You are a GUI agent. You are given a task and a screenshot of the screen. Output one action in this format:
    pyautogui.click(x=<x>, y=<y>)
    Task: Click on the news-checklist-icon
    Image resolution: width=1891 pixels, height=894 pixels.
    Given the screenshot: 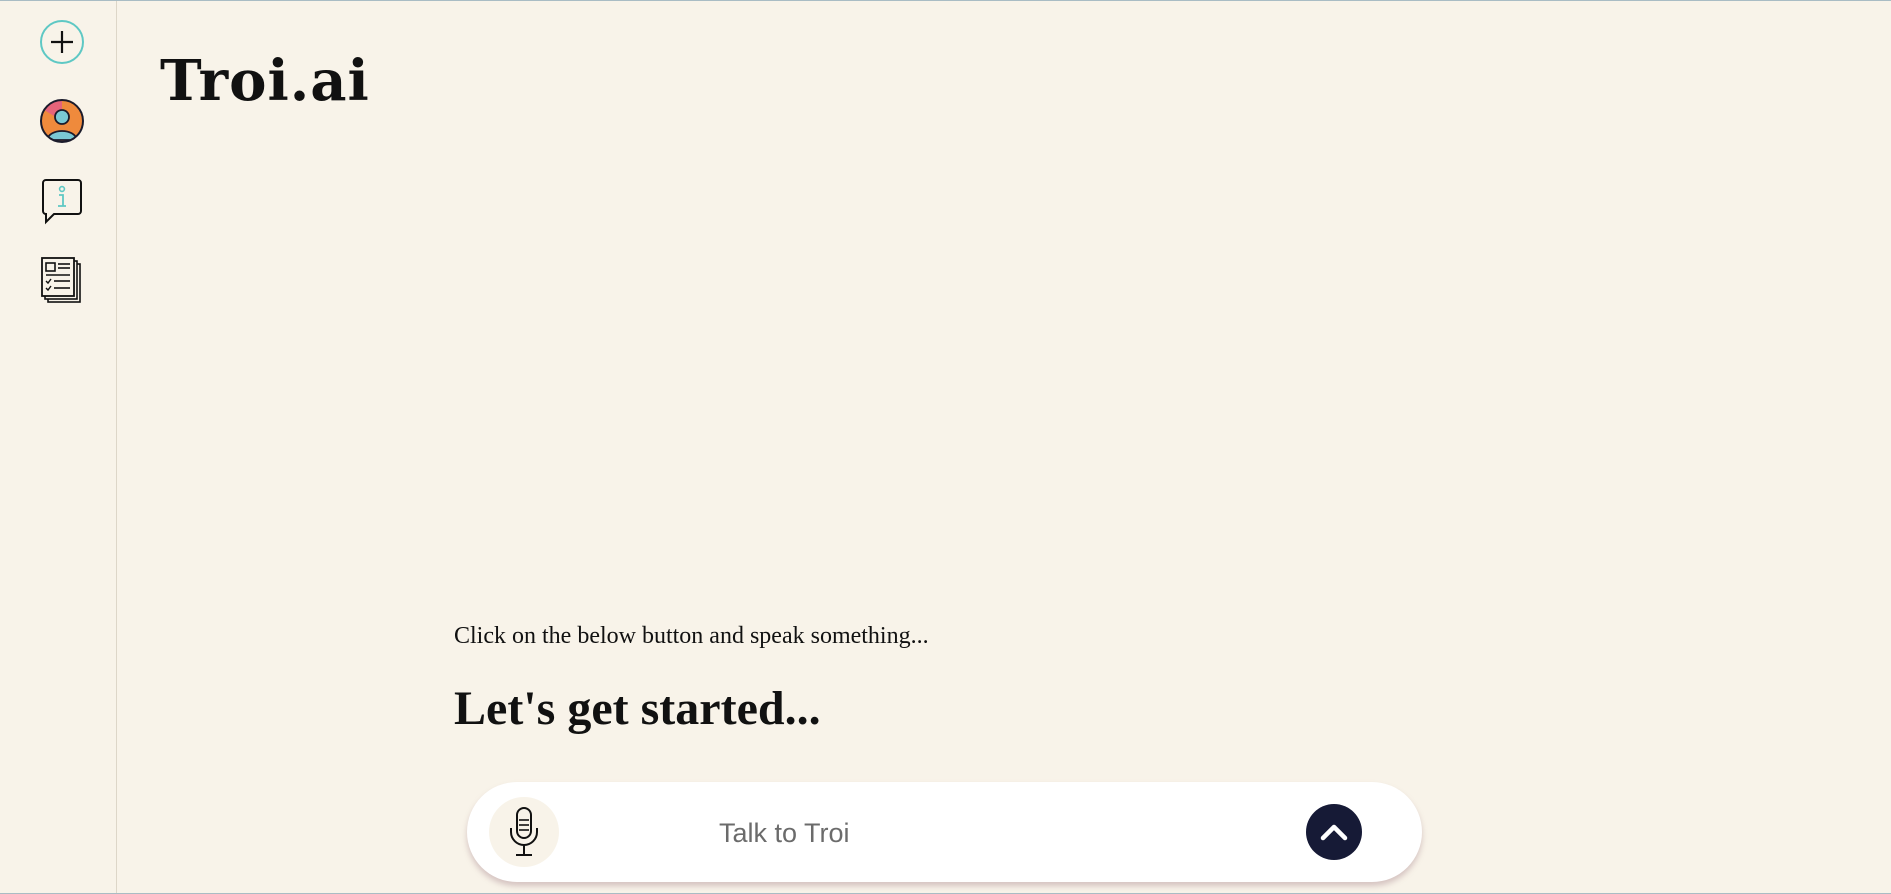 What is the action you would take?
    pyautogui.click(x=61, y=280)
    